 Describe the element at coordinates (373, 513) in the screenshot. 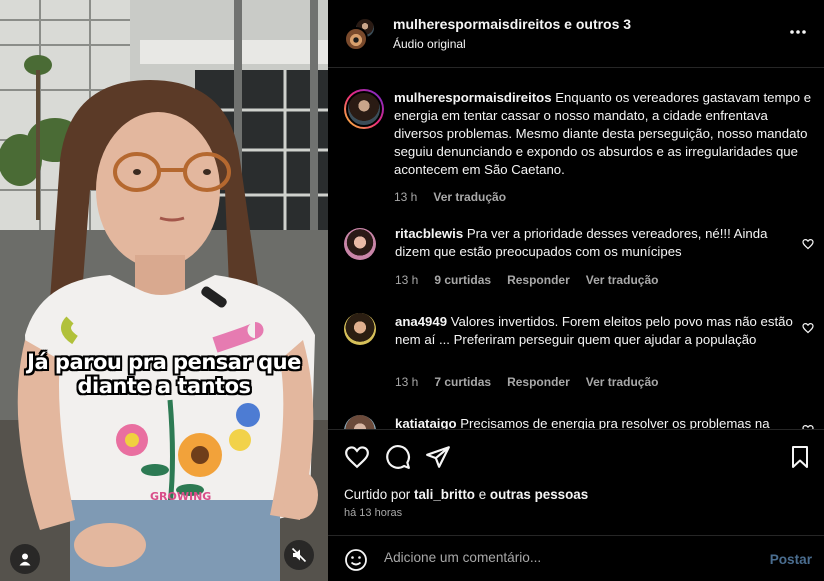

I see `post-timestamp: há 13 horas` at that location.